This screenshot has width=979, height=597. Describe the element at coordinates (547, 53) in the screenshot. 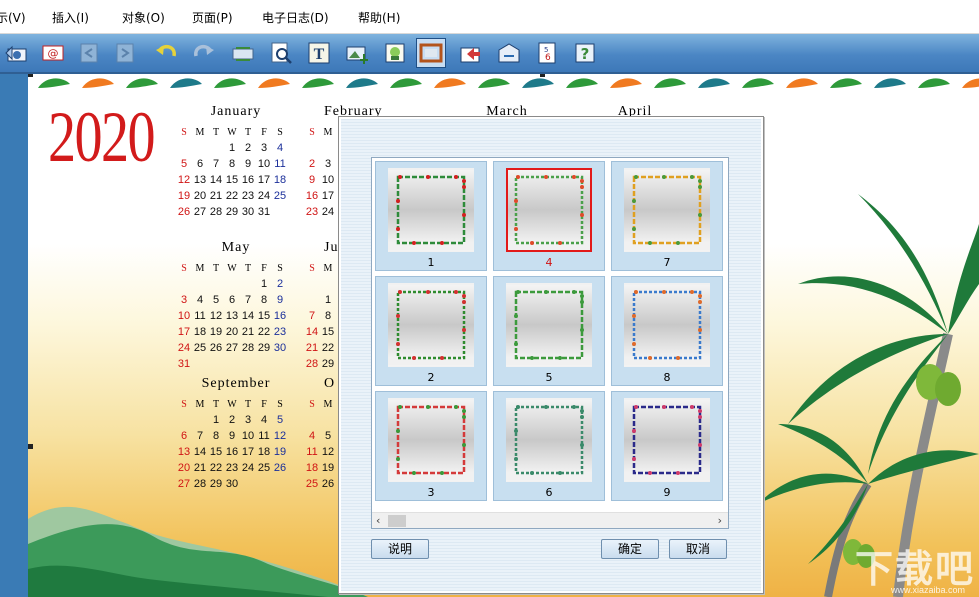

I see `calendar-button: 56` at that location.